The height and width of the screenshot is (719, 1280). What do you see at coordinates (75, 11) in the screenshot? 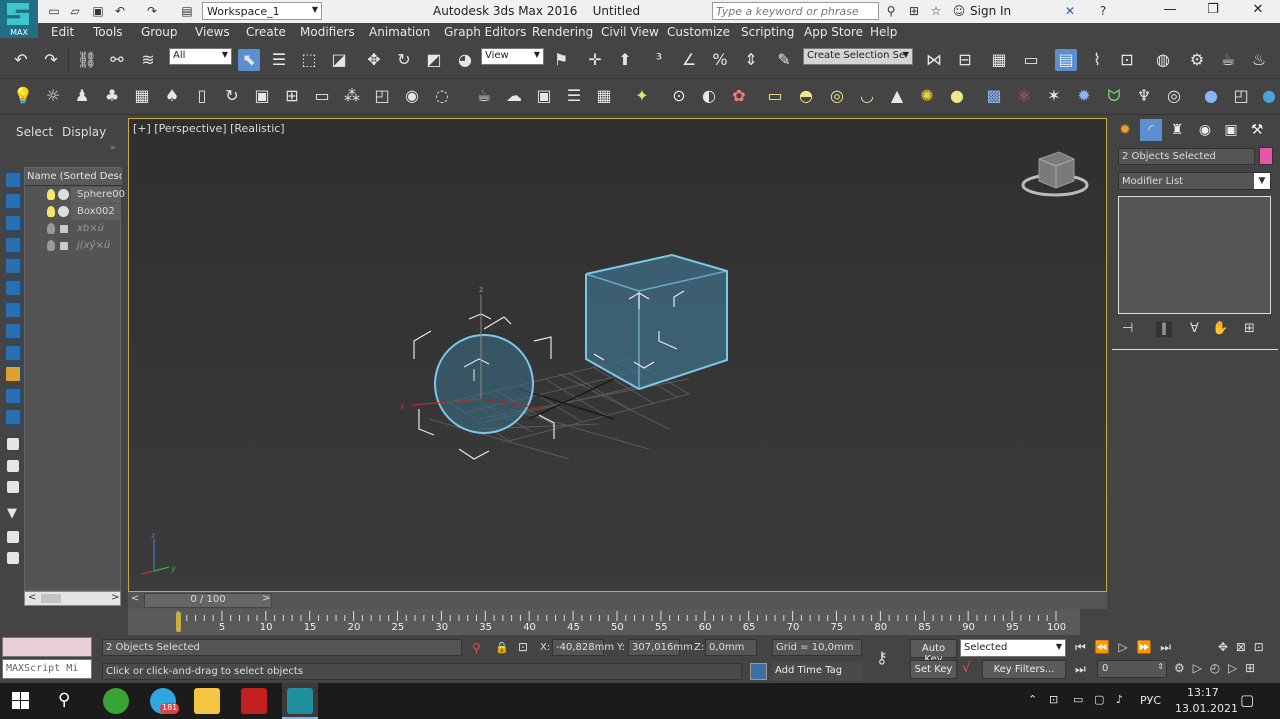
I see `open-file-icon: ▱` at bounding box center [75, 11].